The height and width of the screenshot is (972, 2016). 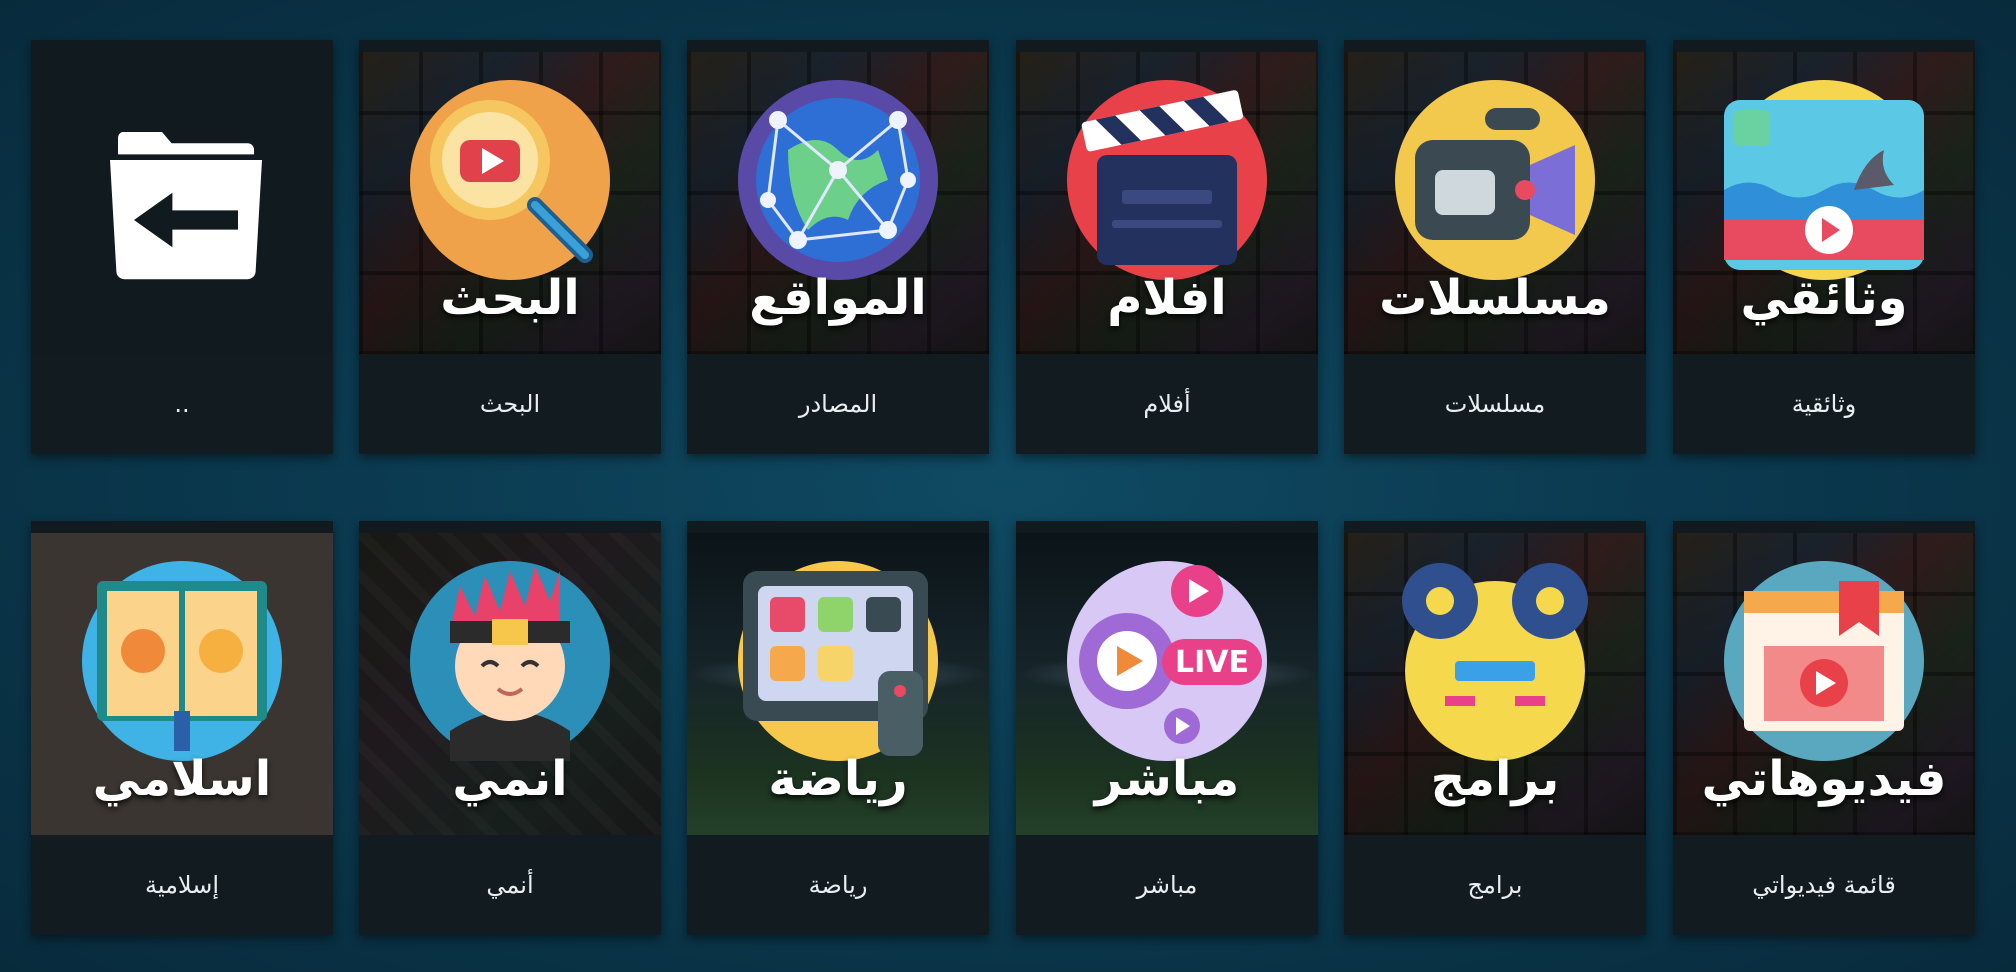 I want to click on tile-title: فيديوهاتي, so click(x=1824, y=779).